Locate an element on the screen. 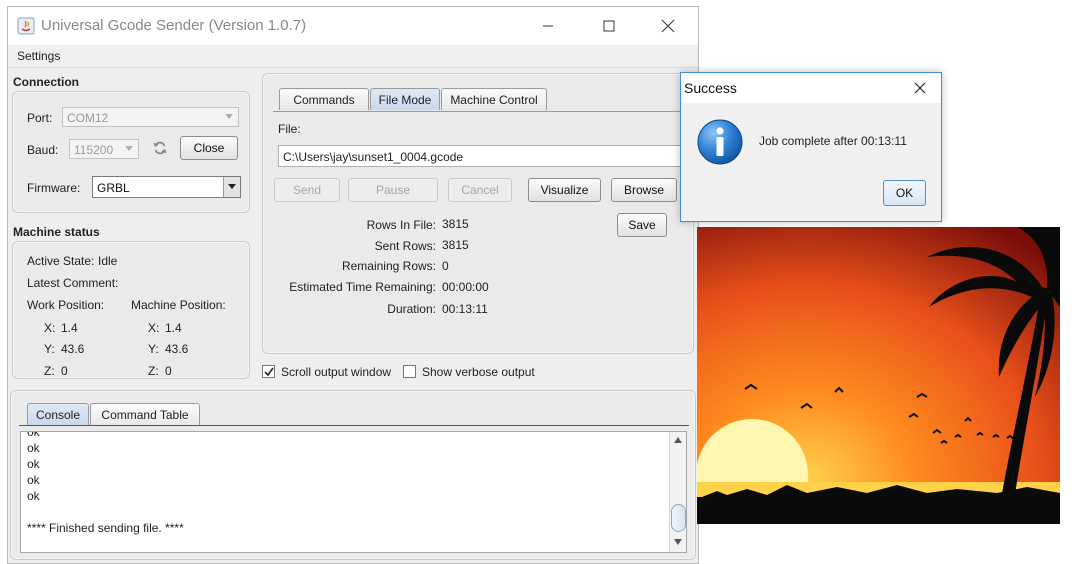 The image size is (1074, 564). tab-file-mode: File Mode is located at coordinates (405, 99).